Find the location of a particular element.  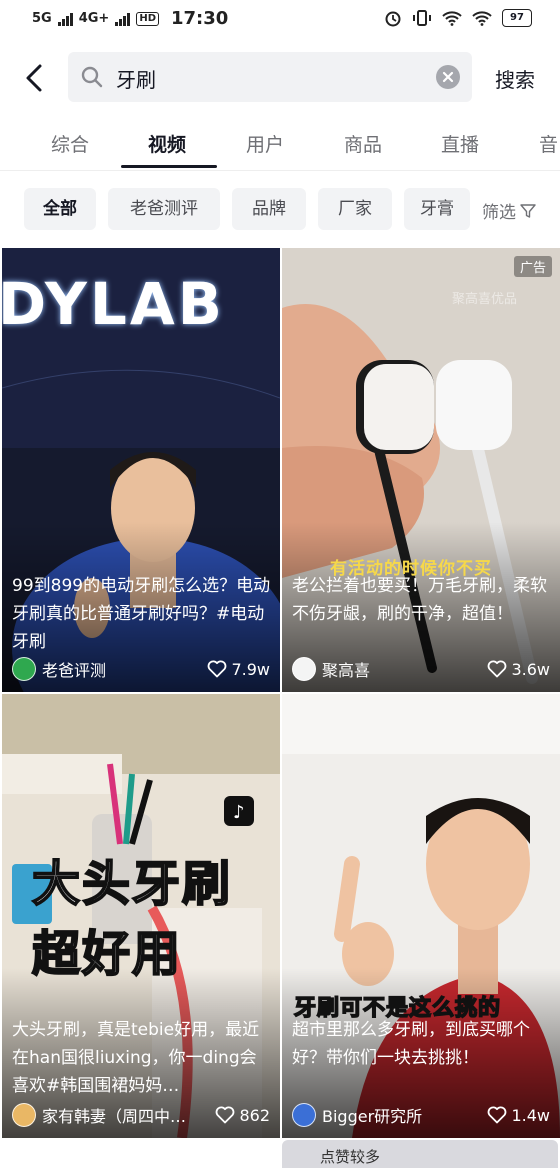

watermark-text: 聚高喜优品 is located at coordinates (485, 299).